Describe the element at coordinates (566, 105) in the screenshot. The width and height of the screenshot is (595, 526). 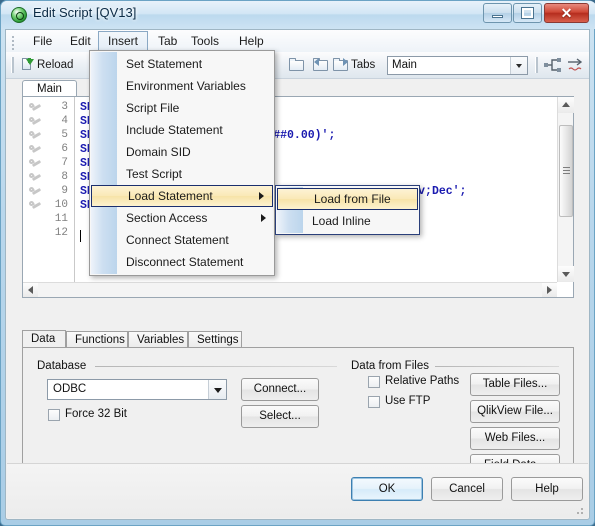
I see `scroll-up-icon` at that location.